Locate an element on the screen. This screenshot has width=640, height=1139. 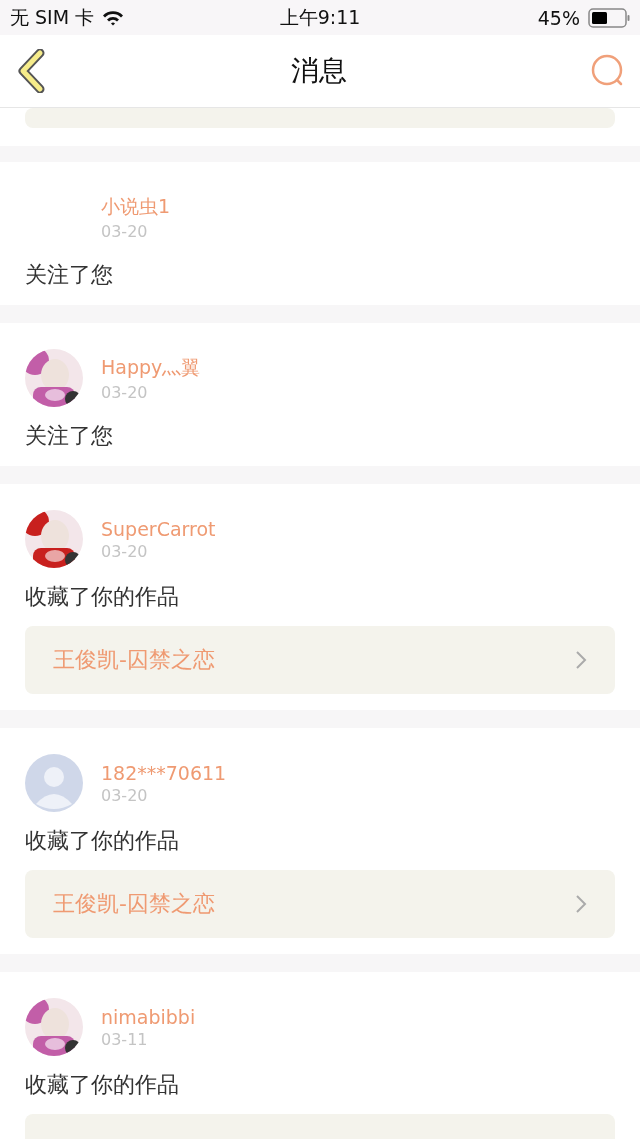
carrier-text: 无 SIM 卡 is located at coordinates (52, 17).